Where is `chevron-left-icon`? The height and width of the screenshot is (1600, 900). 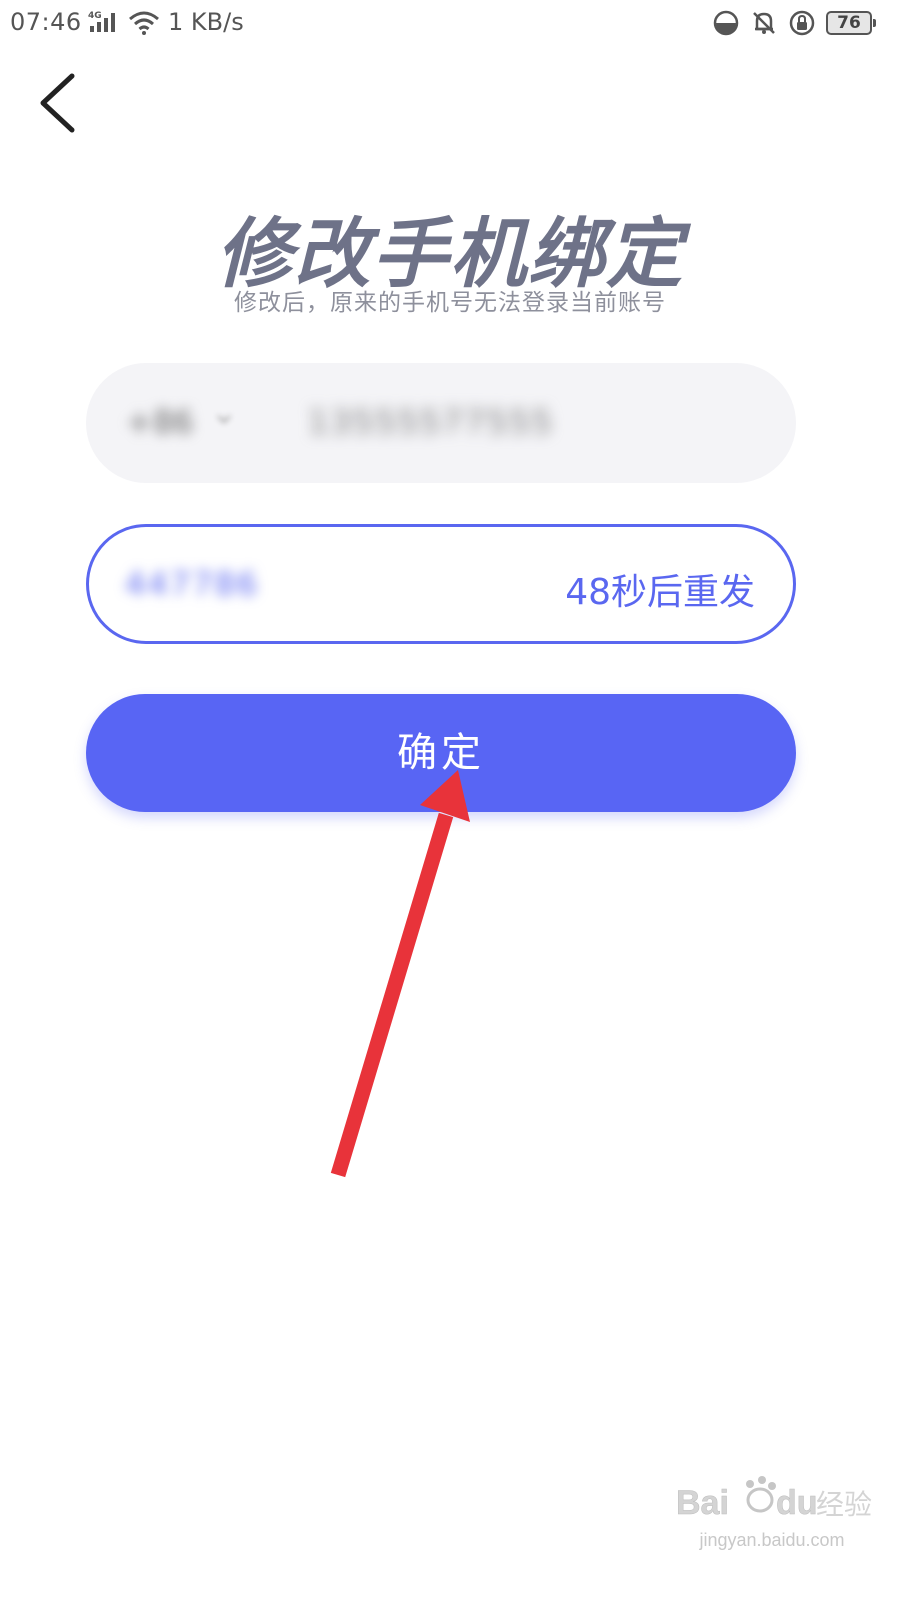
chevron-left-icon is located at coordinates (57, 103).